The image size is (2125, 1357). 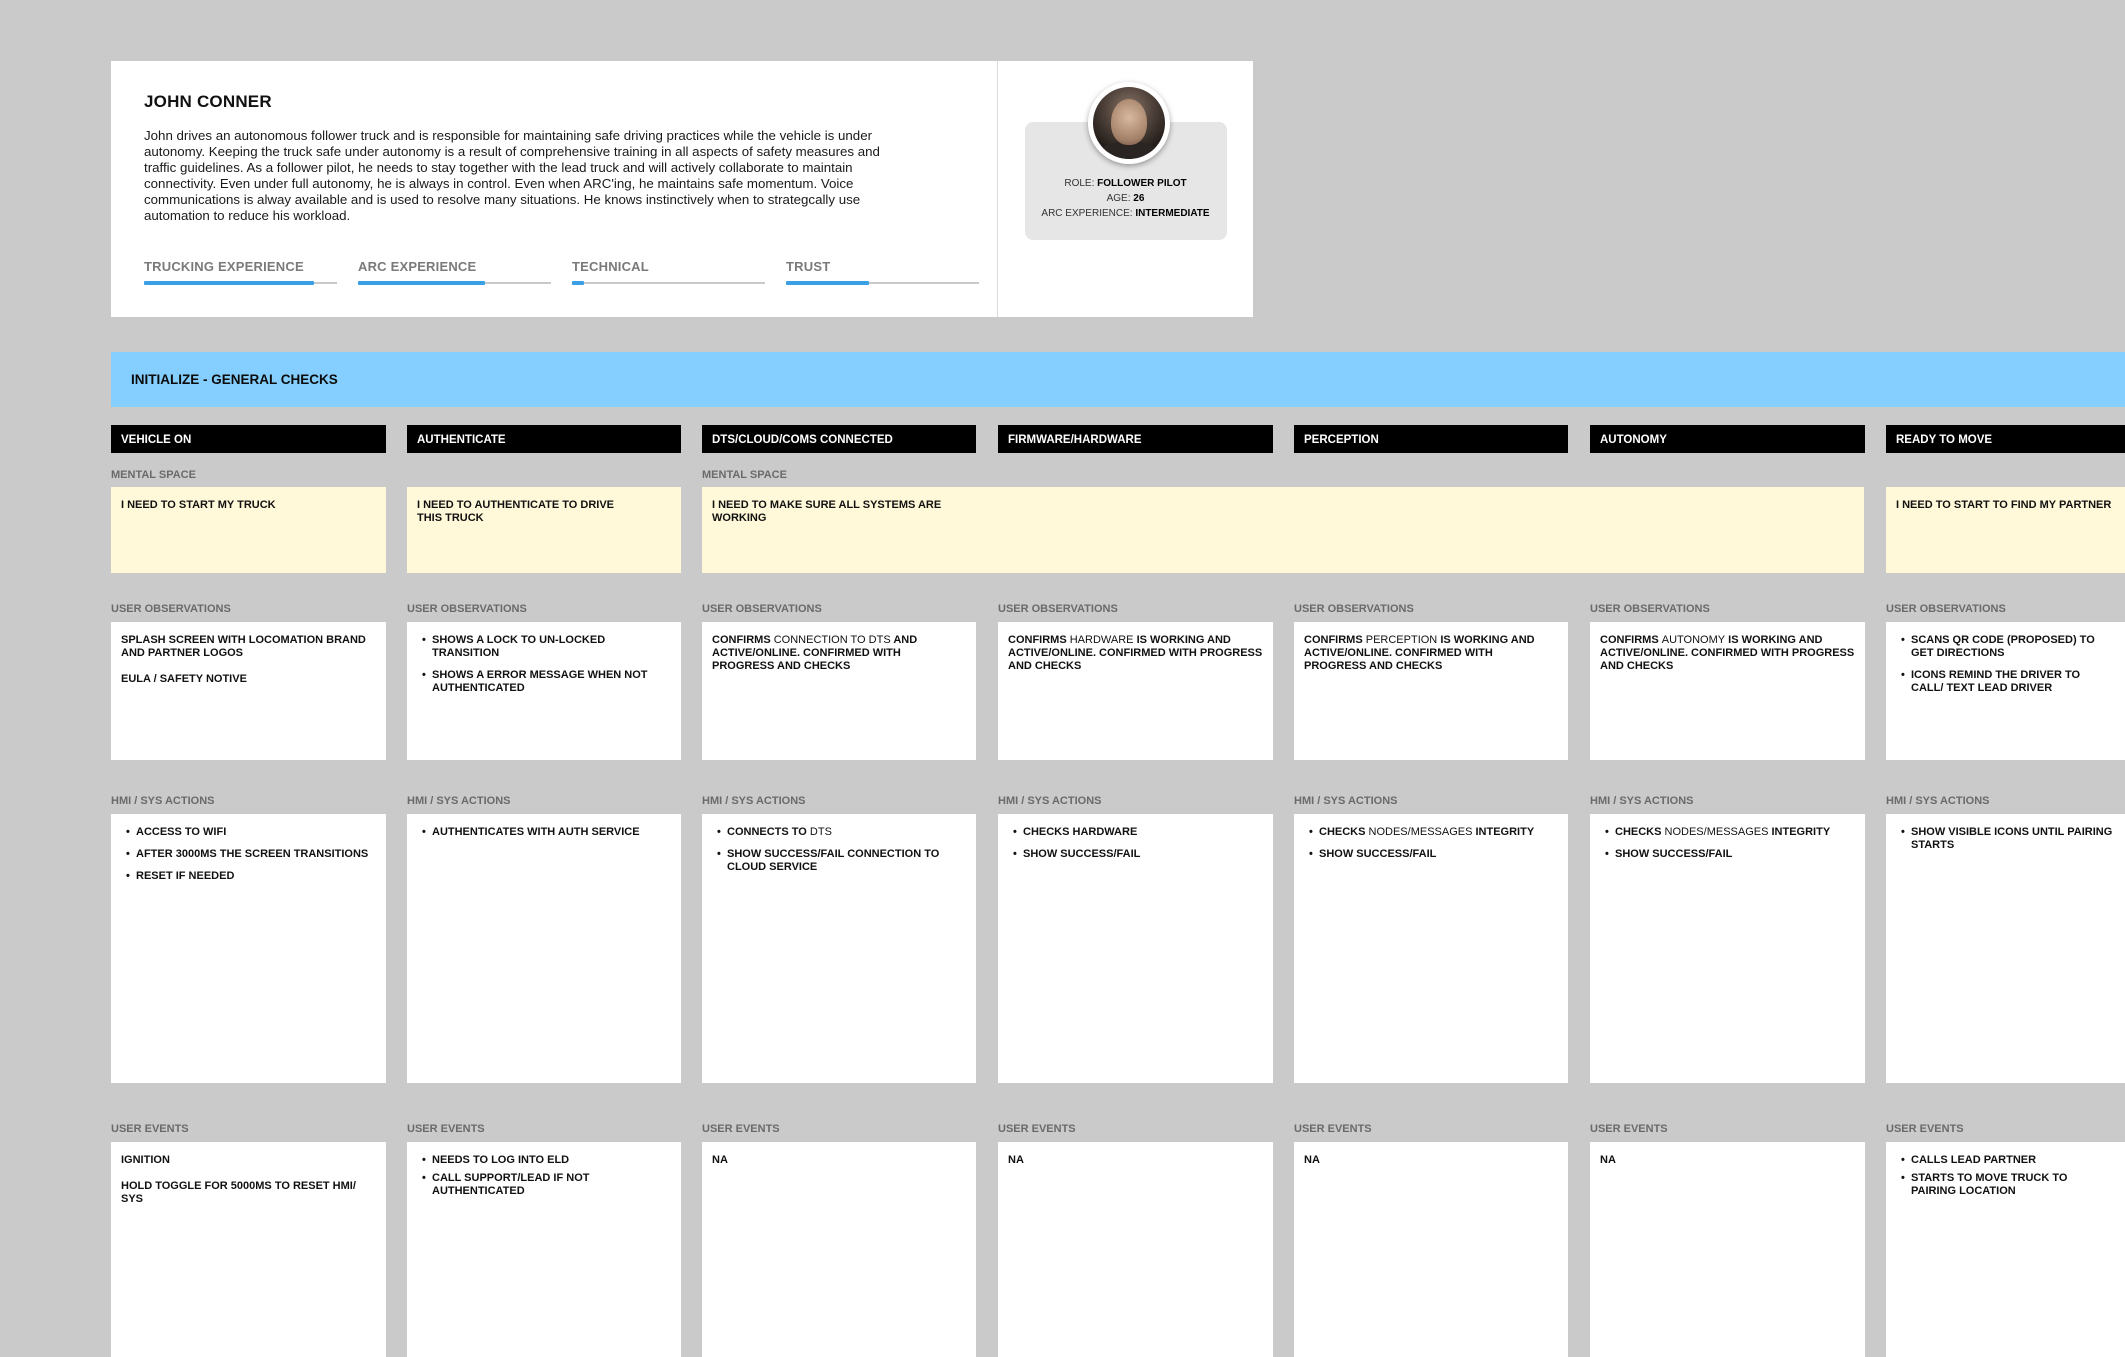 I want to click on avatar-face, so click(x=1129, y=122).